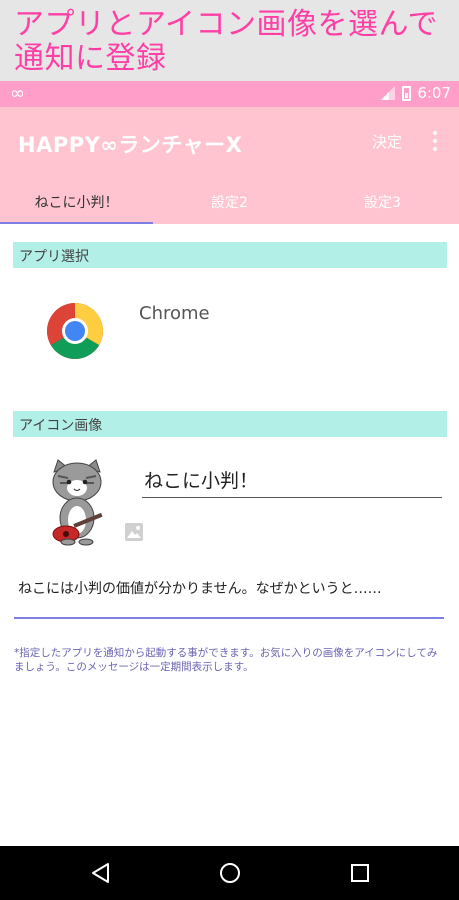 This screenshot has height=900, width=459. I want to click on app-title: HAPPY∞ランチャーX, so click(130, 145).